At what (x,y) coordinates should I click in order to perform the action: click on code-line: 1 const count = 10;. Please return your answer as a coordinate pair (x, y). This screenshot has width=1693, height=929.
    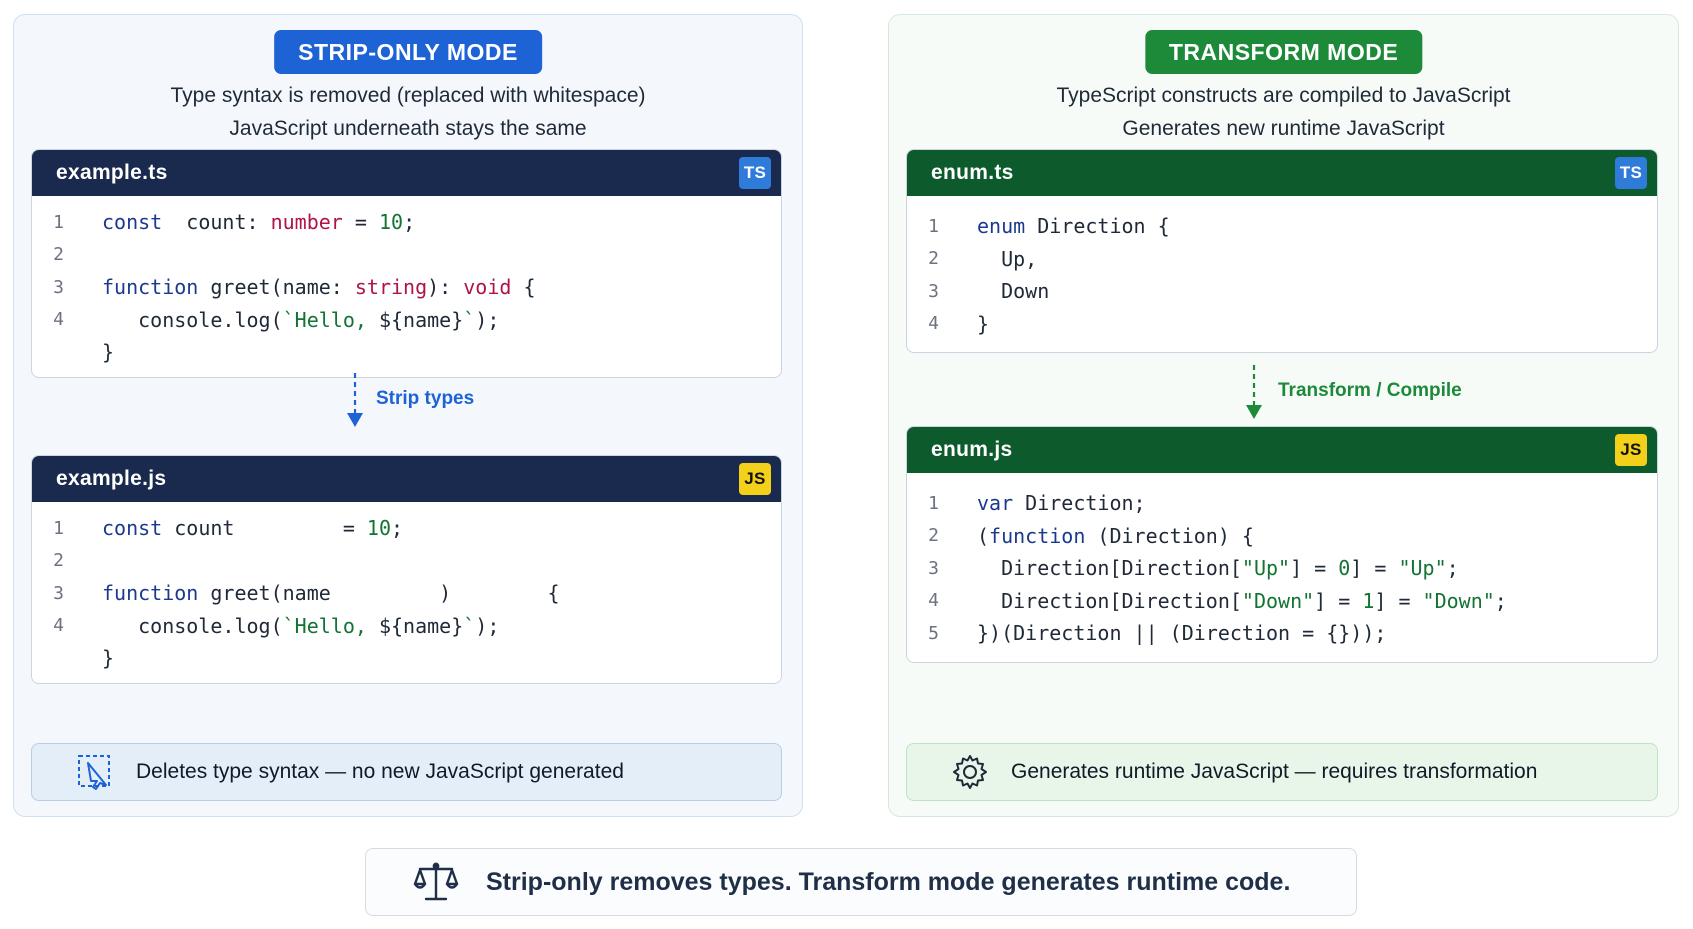
    Looking at the image, I should click on (406, 528).